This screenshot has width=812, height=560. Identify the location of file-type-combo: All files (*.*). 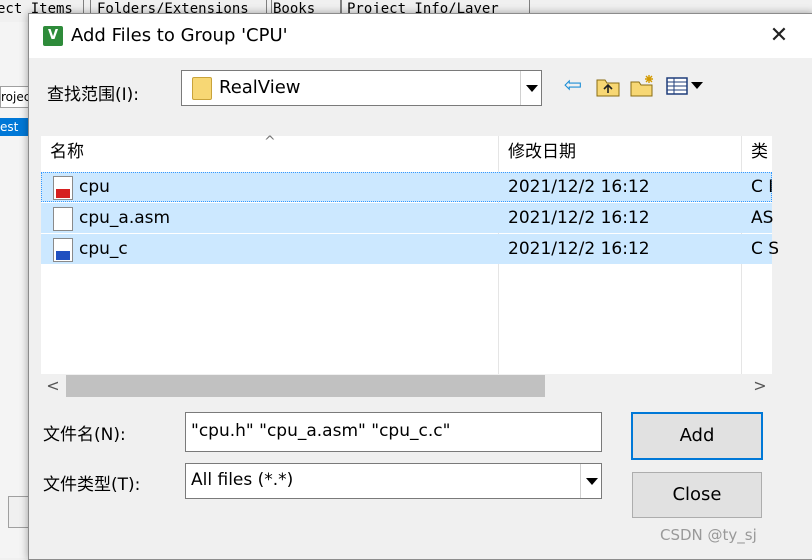
(393, 481).